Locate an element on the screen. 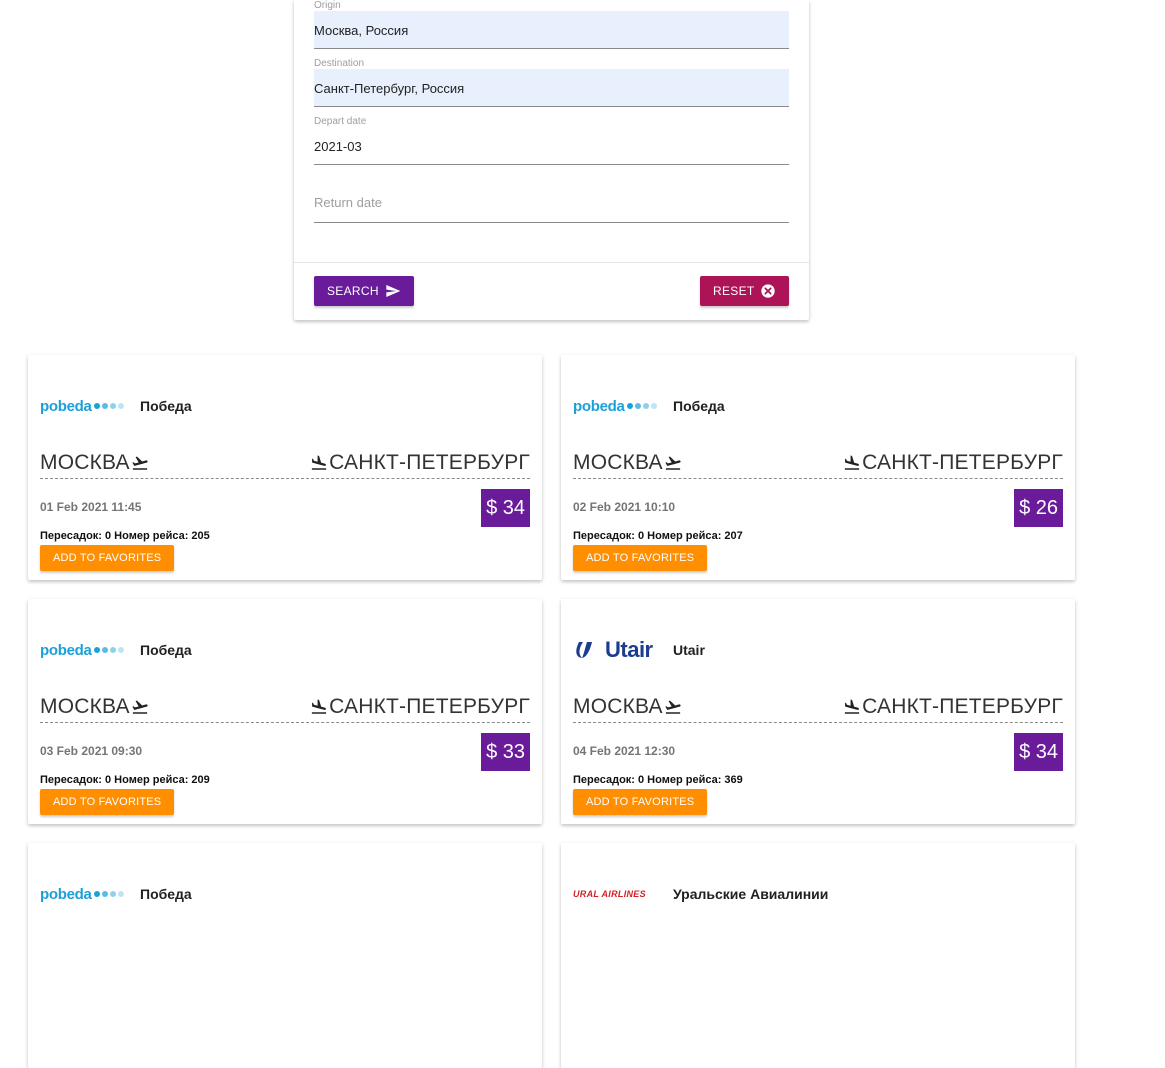 The height and width of the screenshot is (1068, 1165). airline-logo: URAL AIRLINES is located at coordinates (609, 894).